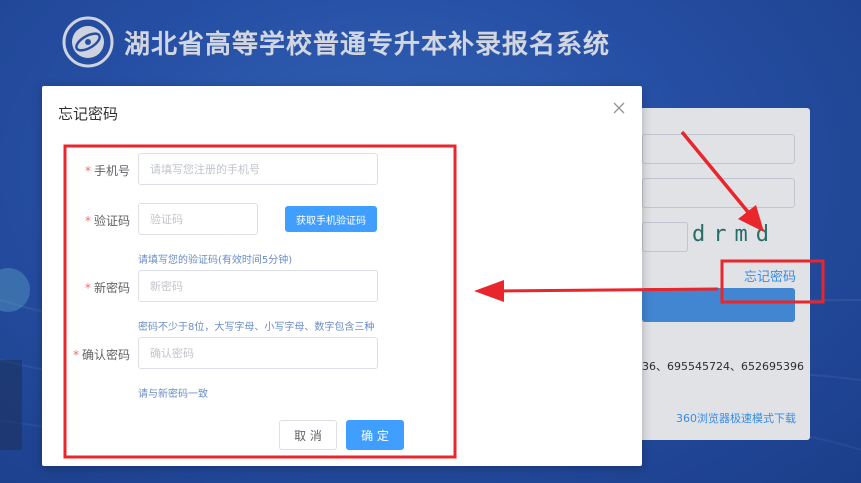 This screenshot has width=861, height=483. I want to click on cancel-button: 取 消, so click(308, 435).